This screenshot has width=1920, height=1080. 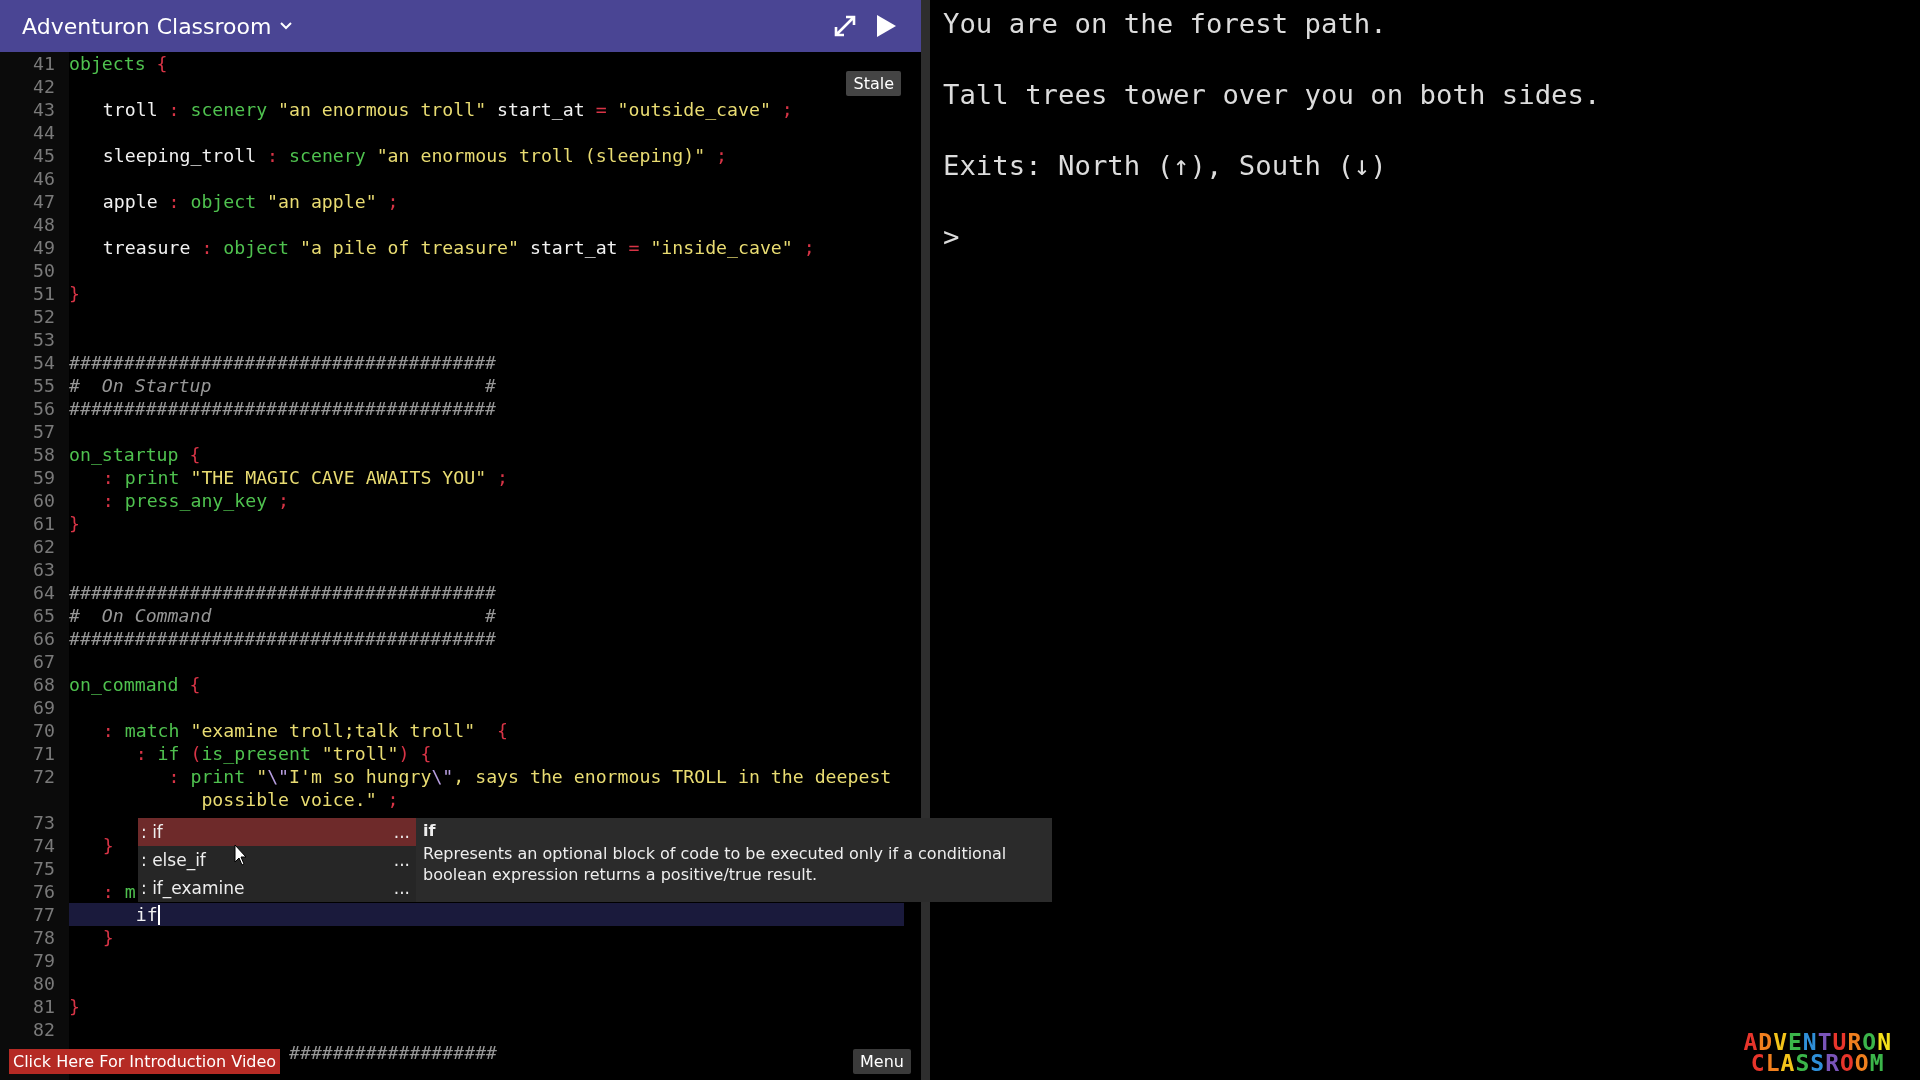 I want to click on line-number: 82, so click(x=44, y=1029).